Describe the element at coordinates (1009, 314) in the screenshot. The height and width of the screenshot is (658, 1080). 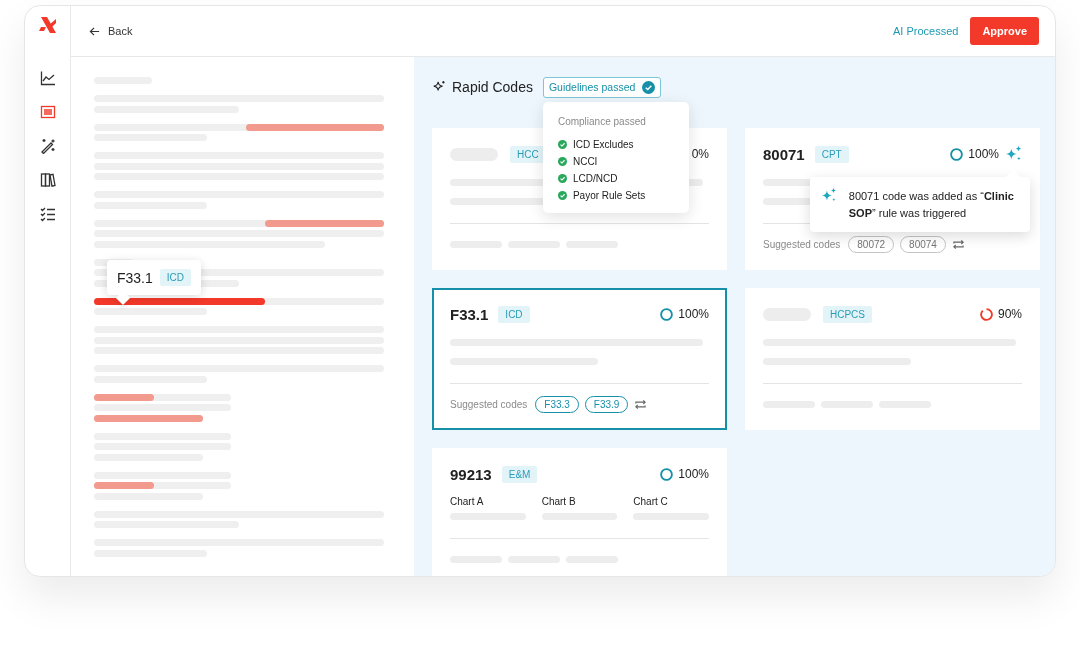
I see `confidence-value: 90%` at that location.